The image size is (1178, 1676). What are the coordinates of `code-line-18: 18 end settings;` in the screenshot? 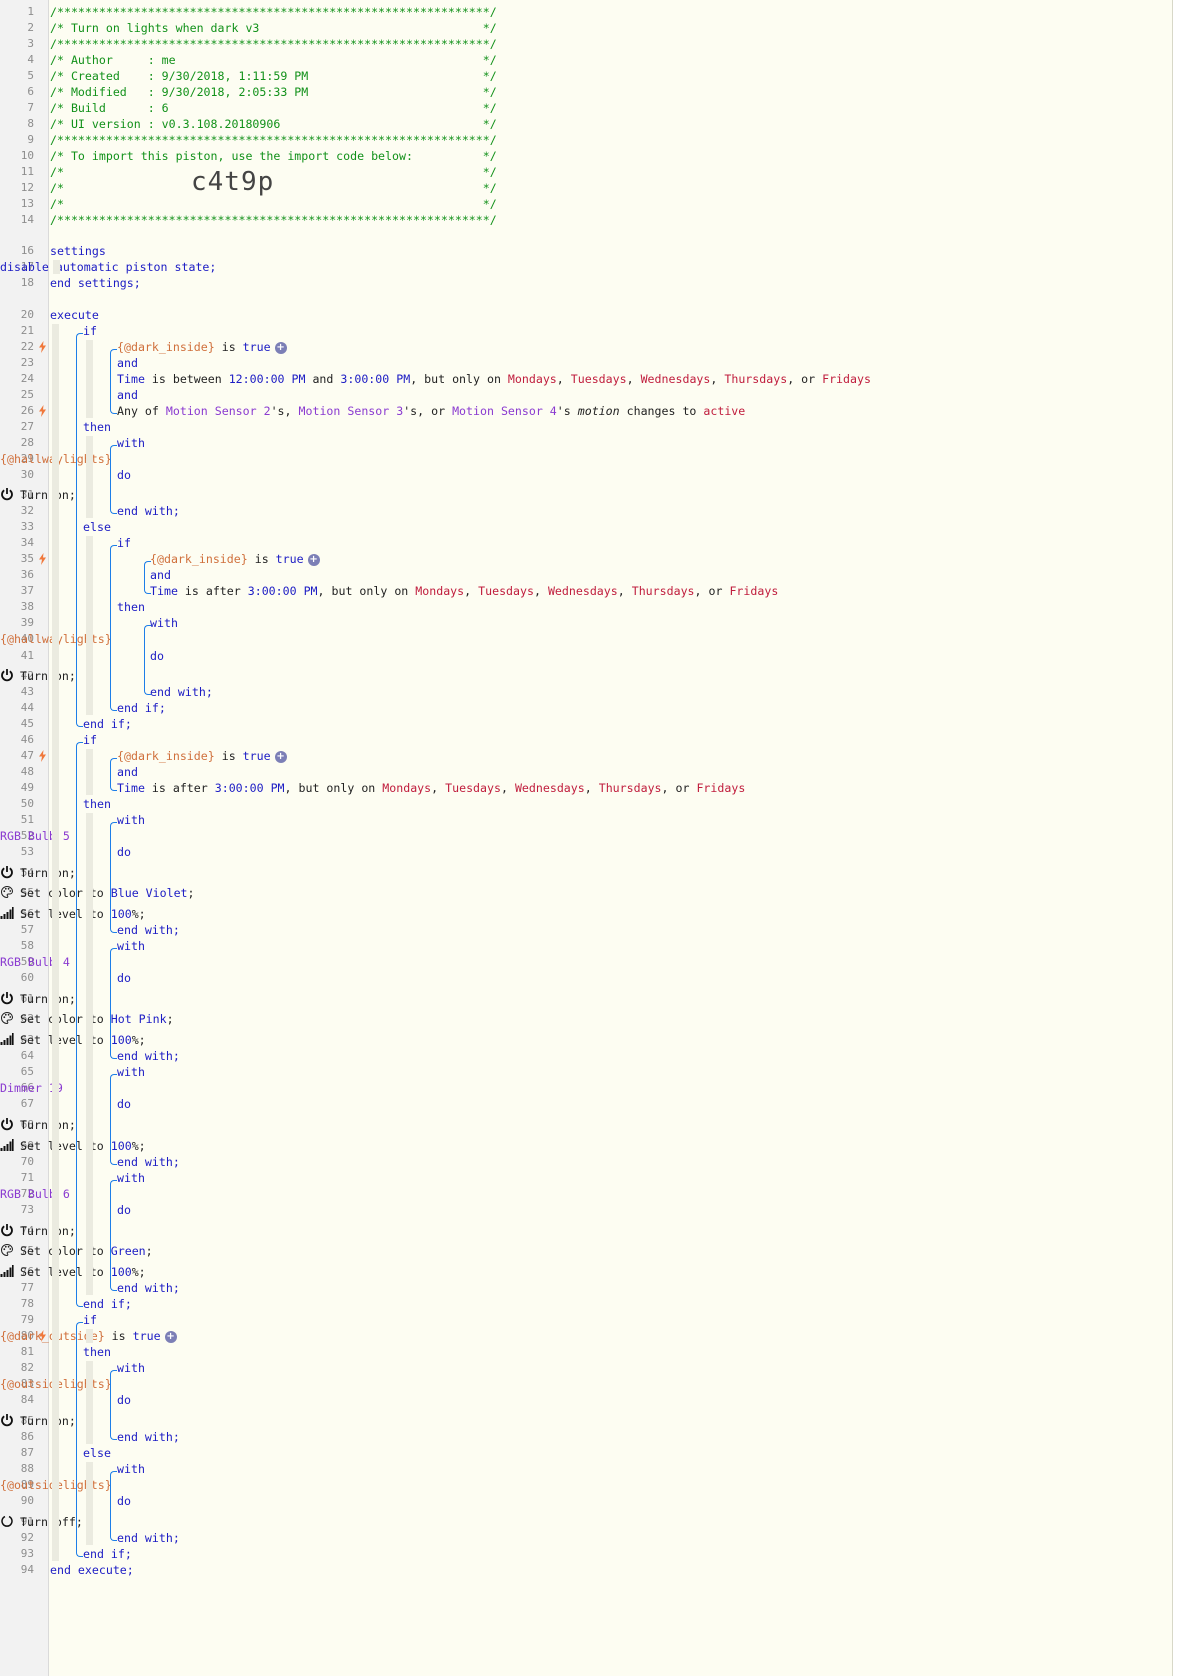 It's located at (585, 283).